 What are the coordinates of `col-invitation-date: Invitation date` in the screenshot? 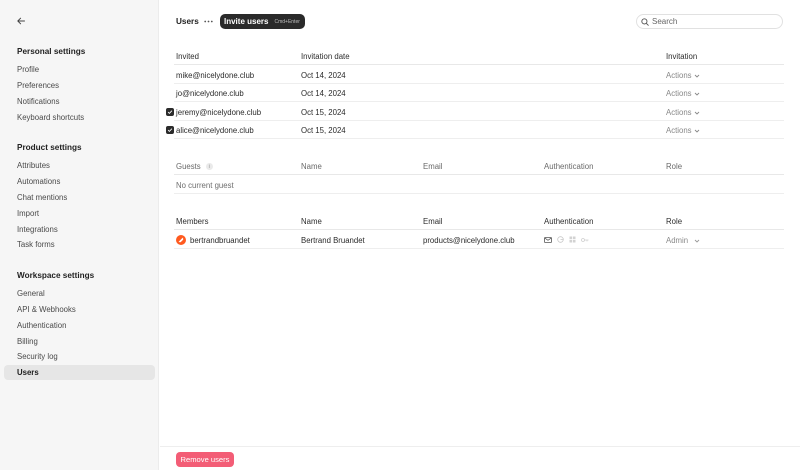 It's located at (325, 56).